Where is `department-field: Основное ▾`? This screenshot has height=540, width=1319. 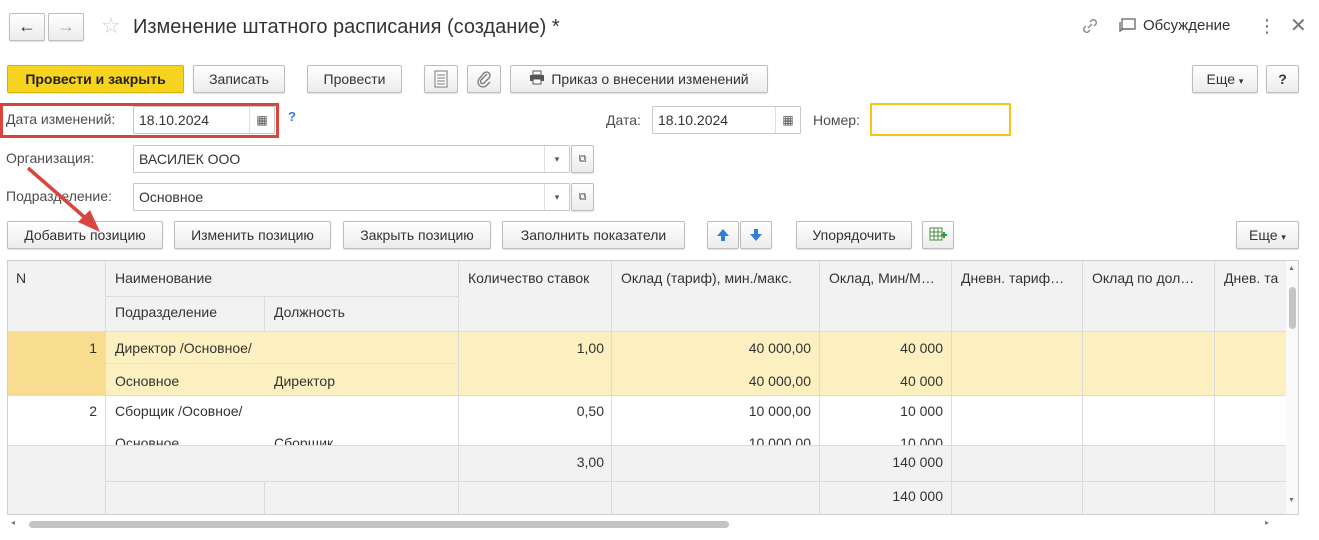 department-field: Основное ▾ is located at coordinates (351, 197).